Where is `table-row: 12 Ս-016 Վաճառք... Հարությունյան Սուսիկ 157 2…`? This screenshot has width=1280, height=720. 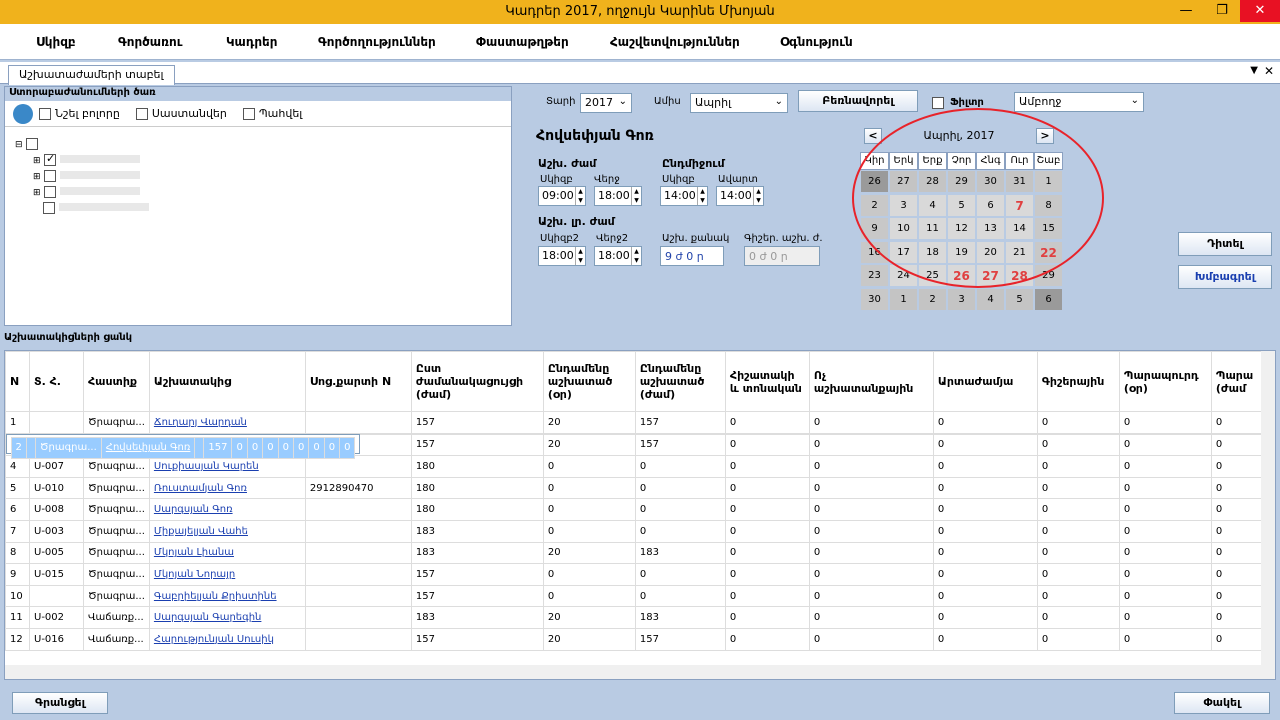 table-row: 12 Ս-016 Վաճառք... Հարությունյան Սուսիկ 157 2… is located at coordinates (638, 639).